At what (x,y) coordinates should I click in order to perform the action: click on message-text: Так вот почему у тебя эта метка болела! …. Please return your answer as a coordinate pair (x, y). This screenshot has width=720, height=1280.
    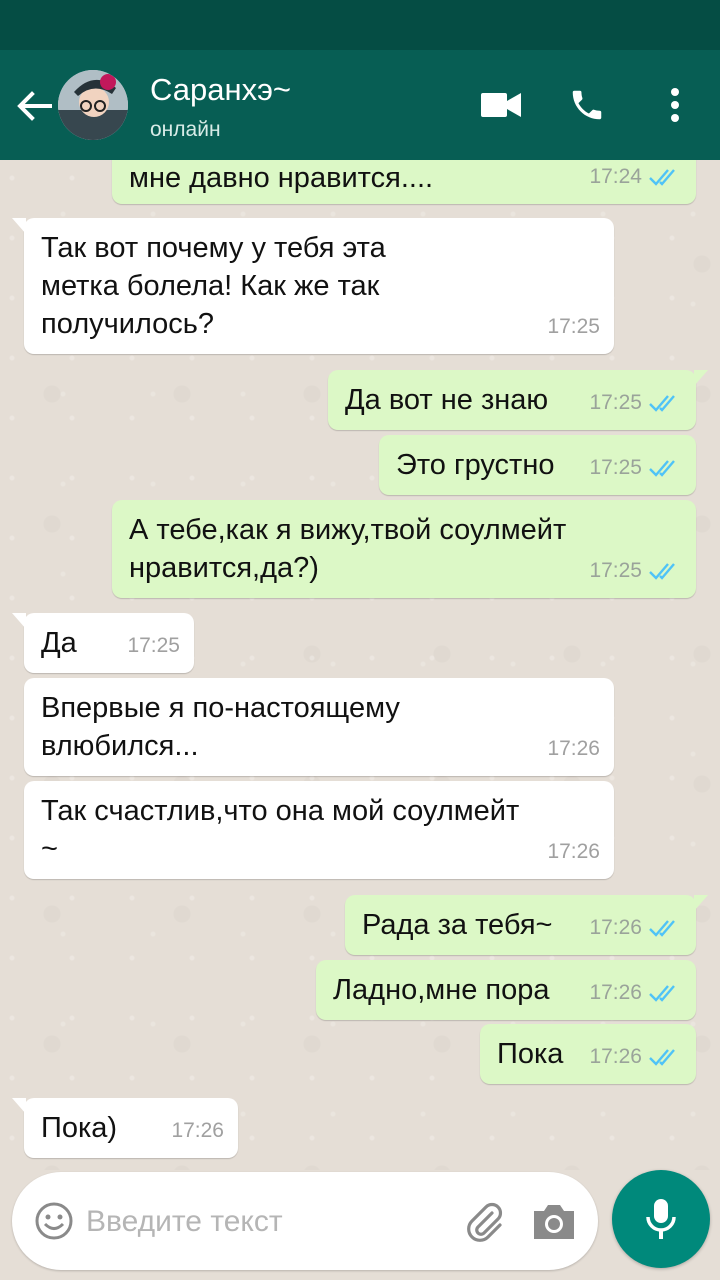
    Looking at the image, I should click on (213, 286).